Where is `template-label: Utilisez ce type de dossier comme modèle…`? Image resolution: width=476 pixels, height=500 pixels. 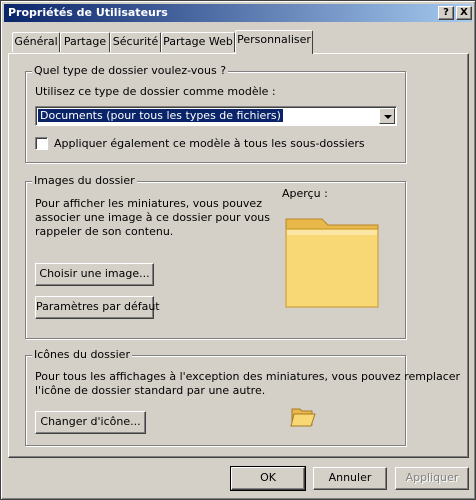
template-label: Utilisez ce type de dossier comme modèle… is located at coordinates (155, 91).